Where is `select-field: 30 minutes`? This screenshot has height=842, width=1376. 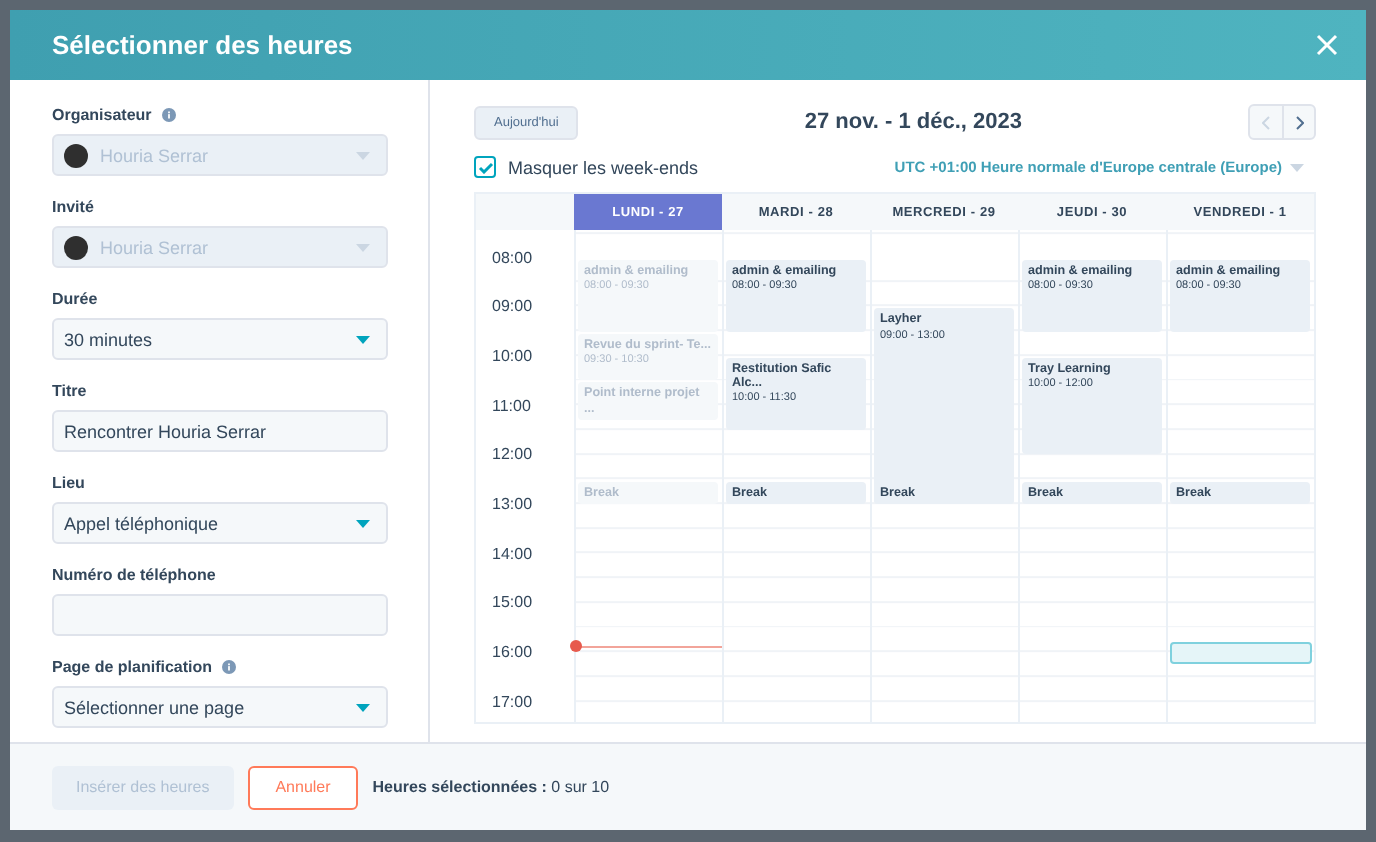 select-field: 30 minutes is located at coordinates (220, 339).